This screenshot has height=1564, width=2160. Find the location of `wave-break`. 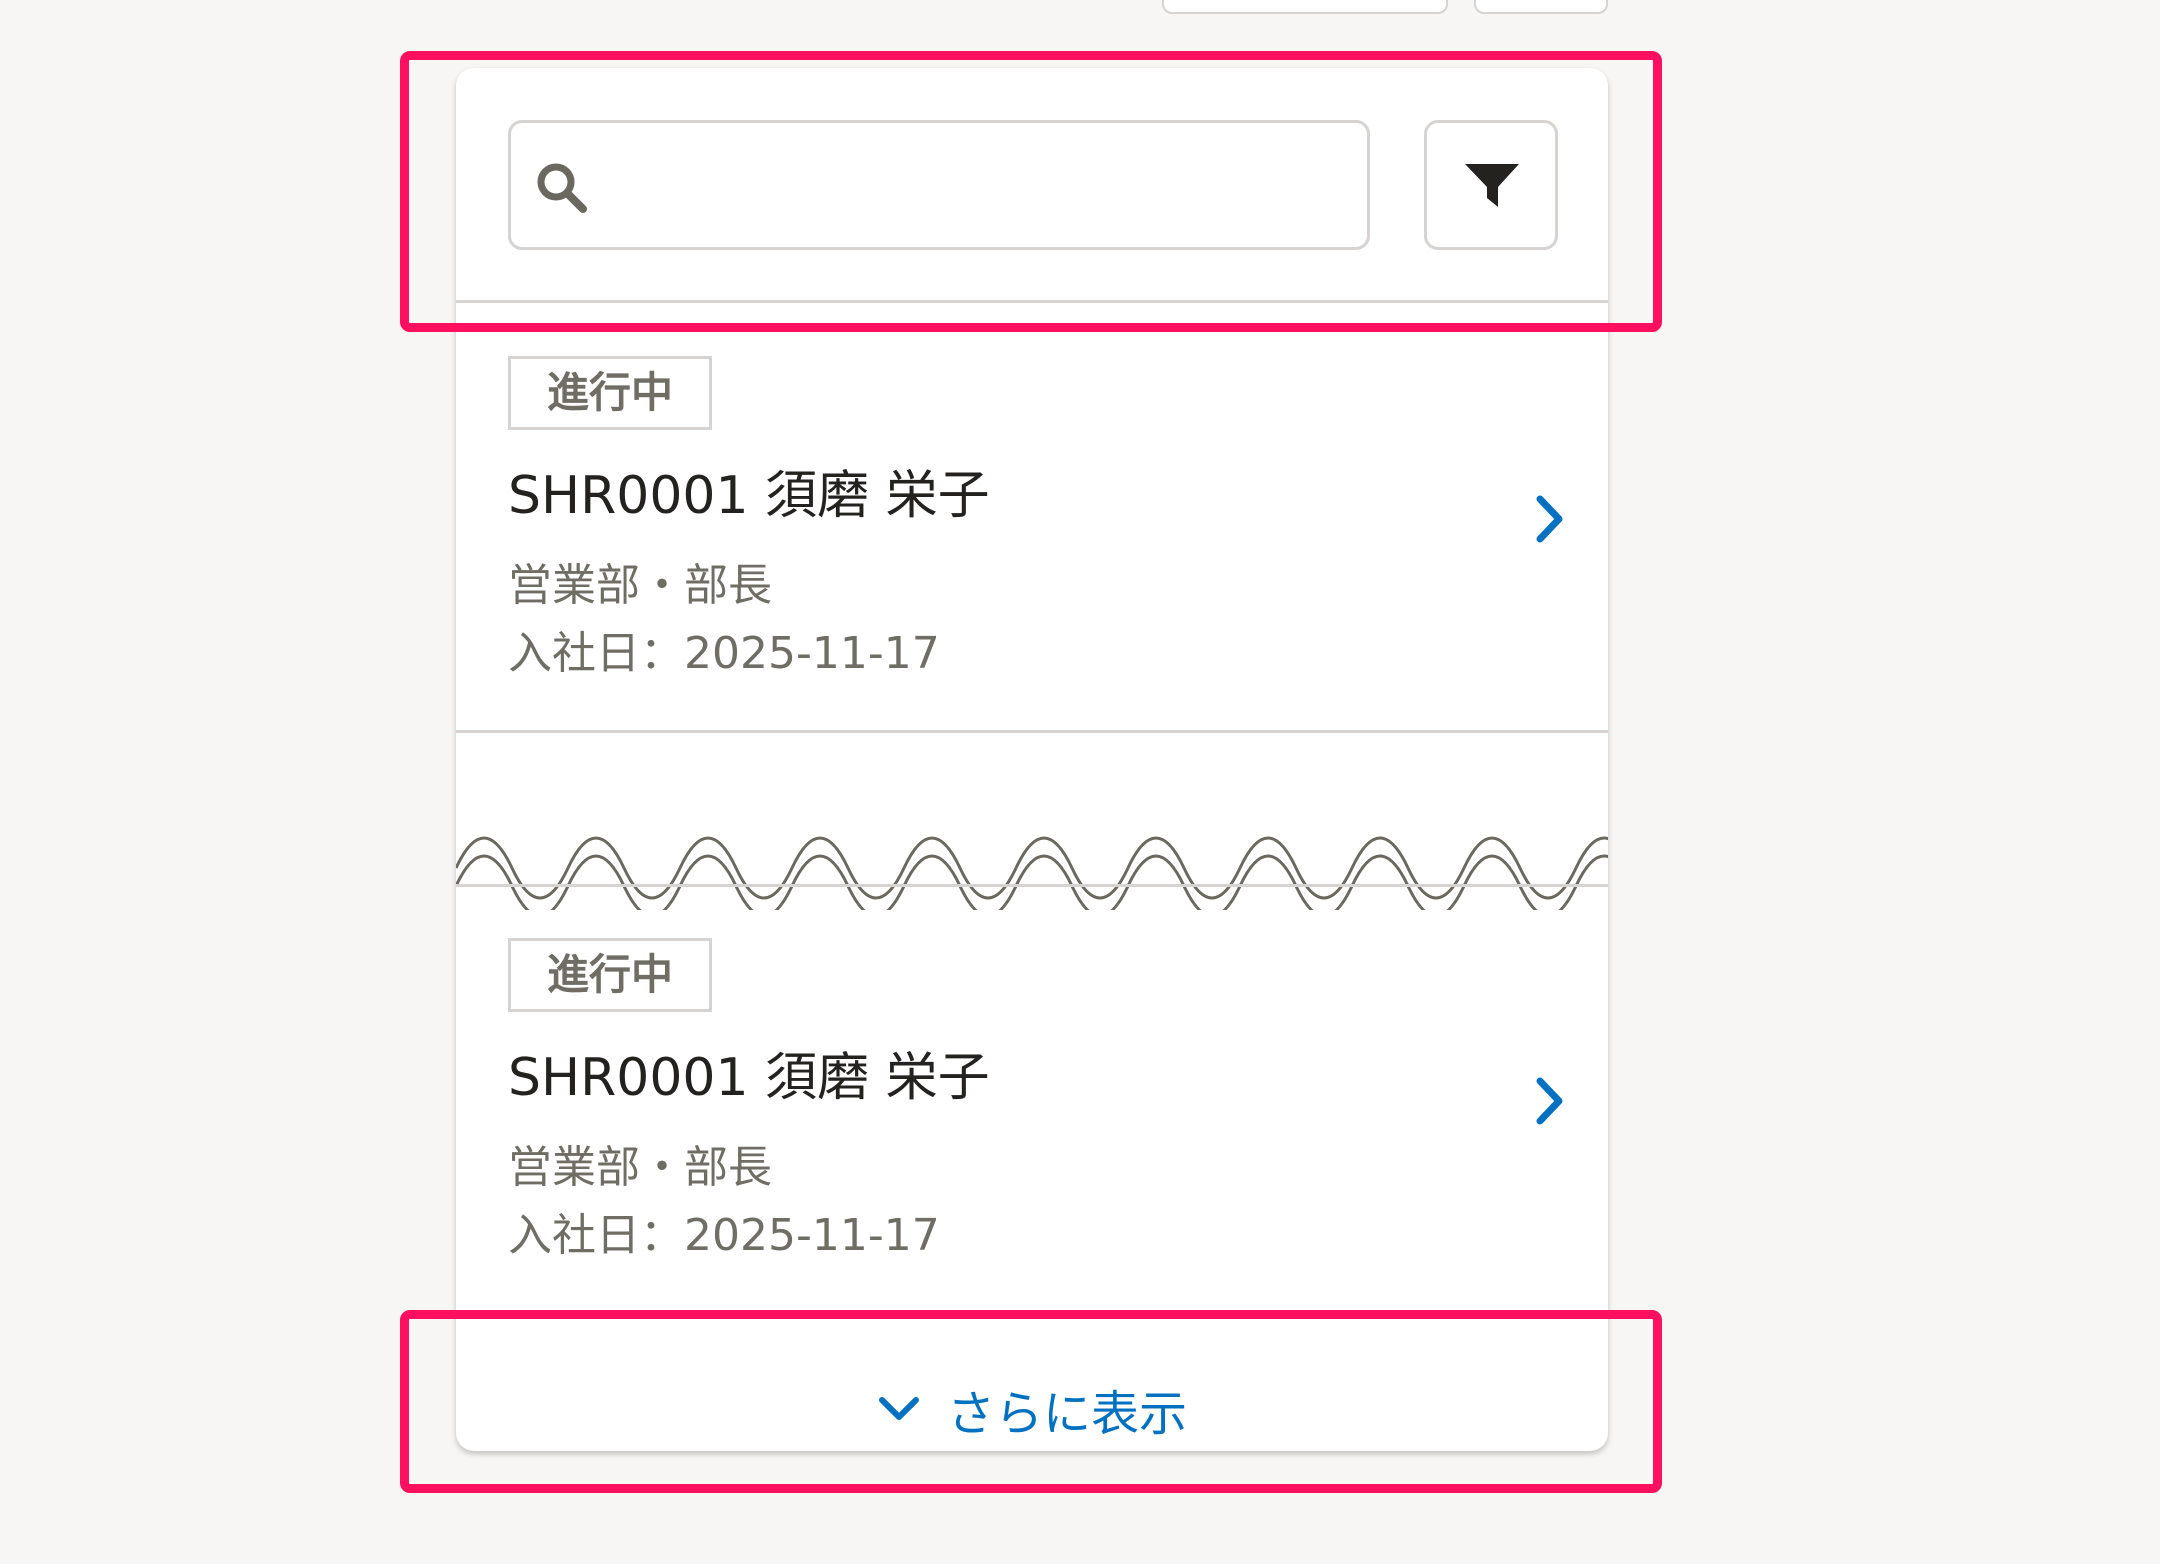

wave-break is located at coordinates (1032, 873).